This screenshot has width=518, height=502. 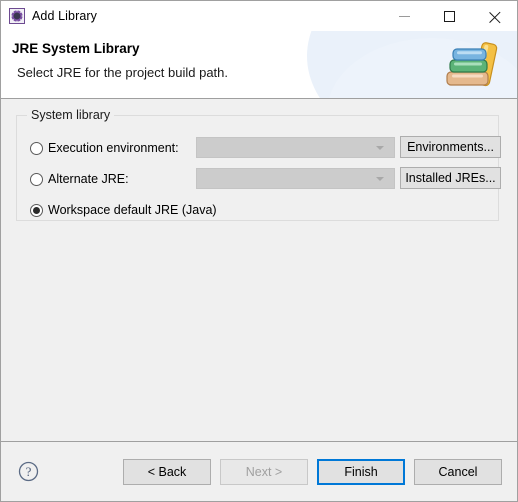 I want to click on minimize-icon, so click(x=404, y=16).